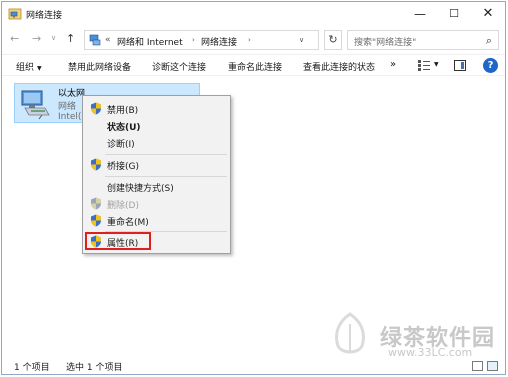  Describe the element at coordinates (123, 111) in the screenshot. I see `menu-item-label: 禁用(B)` at that location.